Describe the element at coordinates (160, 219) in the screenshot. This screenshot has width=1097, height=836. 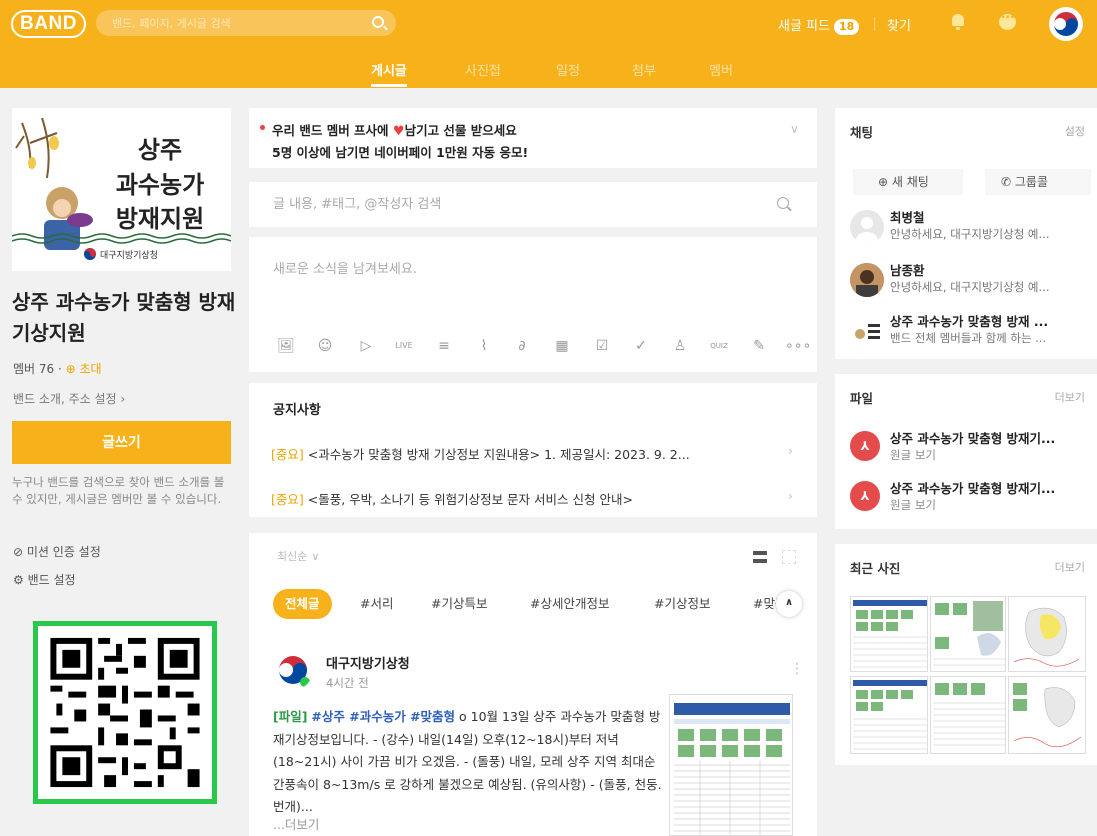
I see `cover-title-line3: 방재지원` at that location.